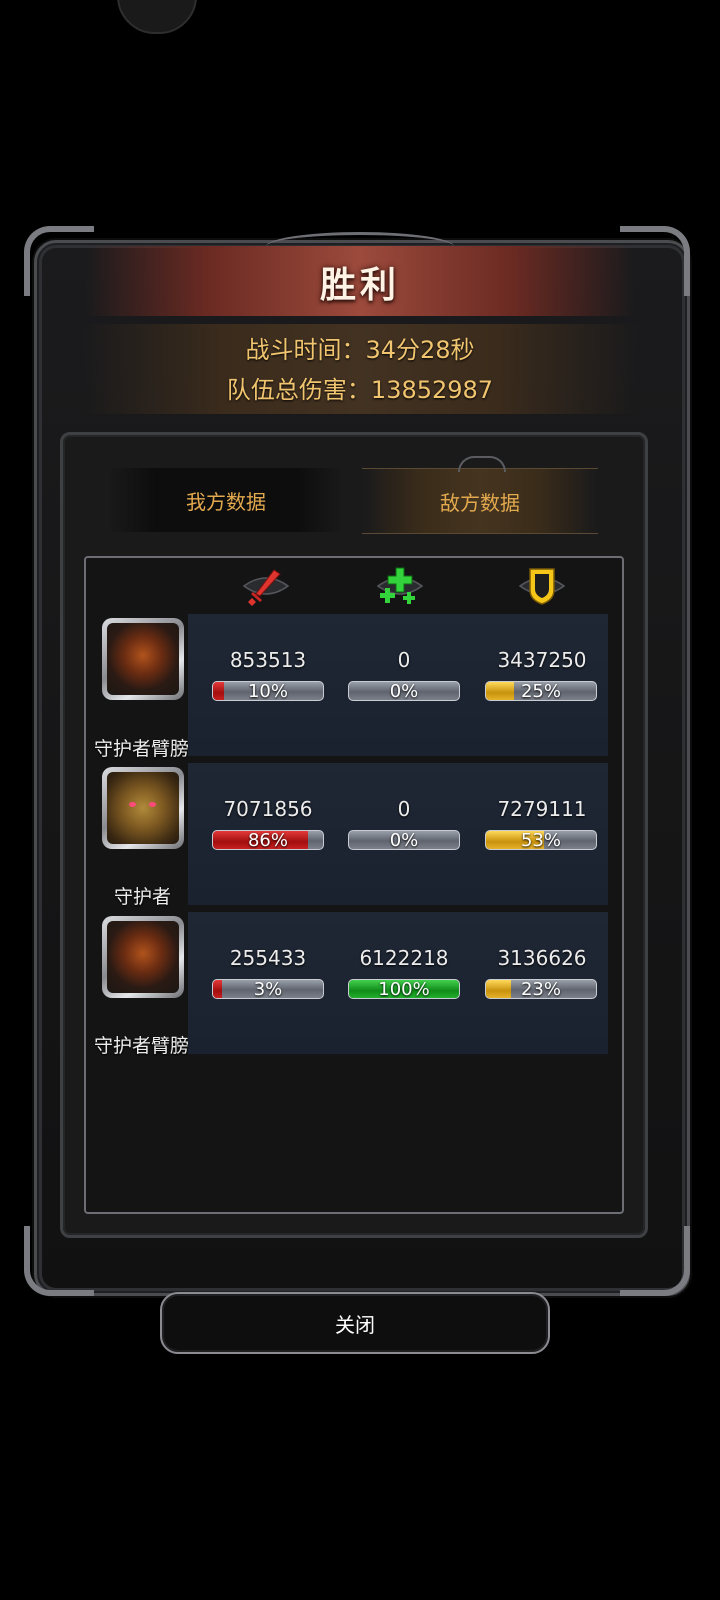 The height and width of the screenshot is (1600, 720). What do you see at coordinates (266, 586) in the screenshot?
I see `sword-icon` at bounding box center [266, 586].